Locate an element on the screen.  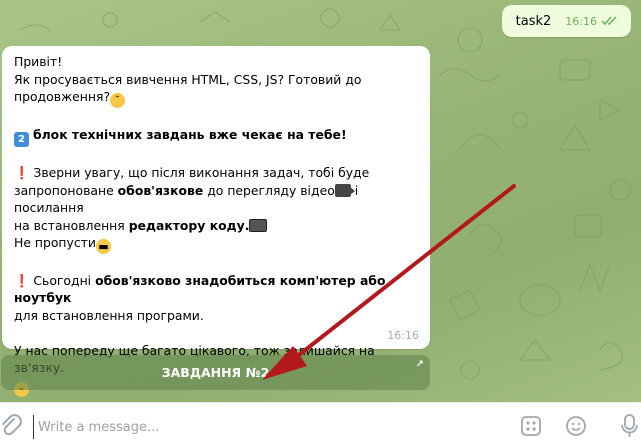
sunglasses-emoji-icon: ▬ is located at coordinates (103, 246).